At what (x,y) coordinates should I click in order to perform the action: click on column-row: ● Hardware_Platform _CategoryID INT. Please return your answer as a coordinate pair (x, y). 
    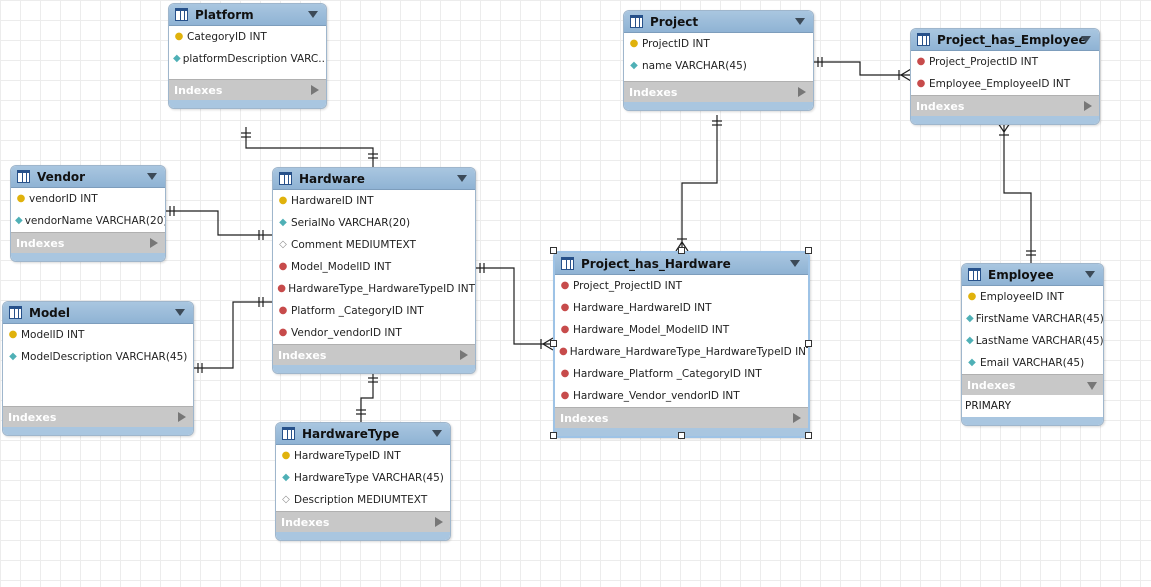
    Looking at the image, I should click on (681, 374).